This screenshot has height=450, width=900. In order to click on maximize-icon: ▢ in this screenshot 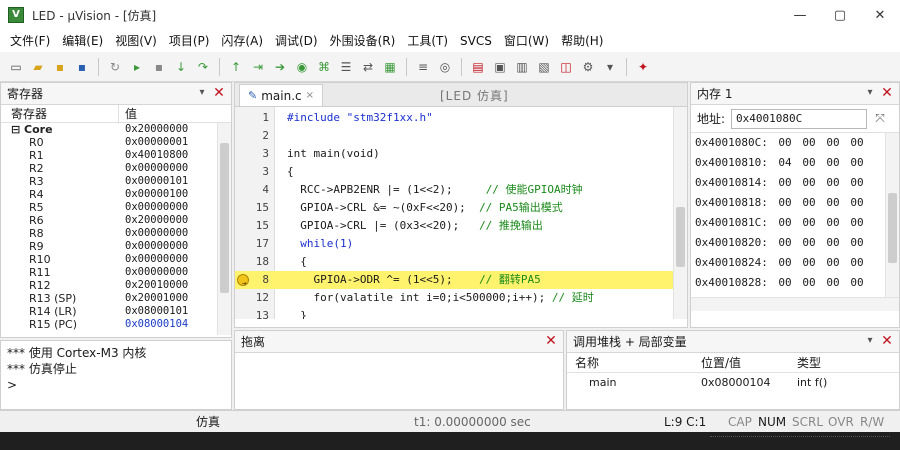, I will do `click(840, 15)`.